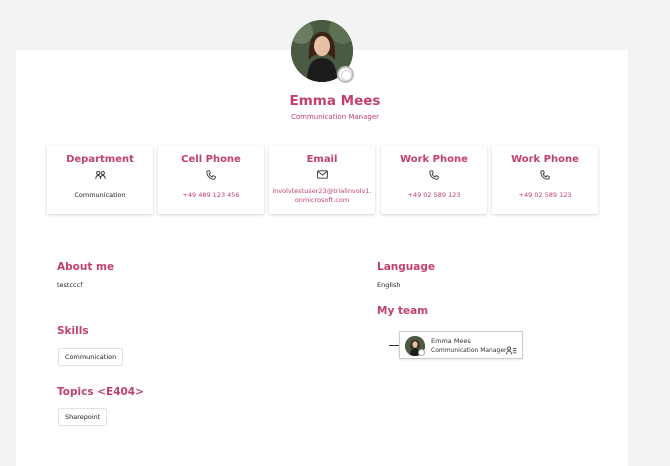  What do you see at coordinates (403, 311) in the screenshot?
I see `team-title: My team` at bounding box center [403, 311].